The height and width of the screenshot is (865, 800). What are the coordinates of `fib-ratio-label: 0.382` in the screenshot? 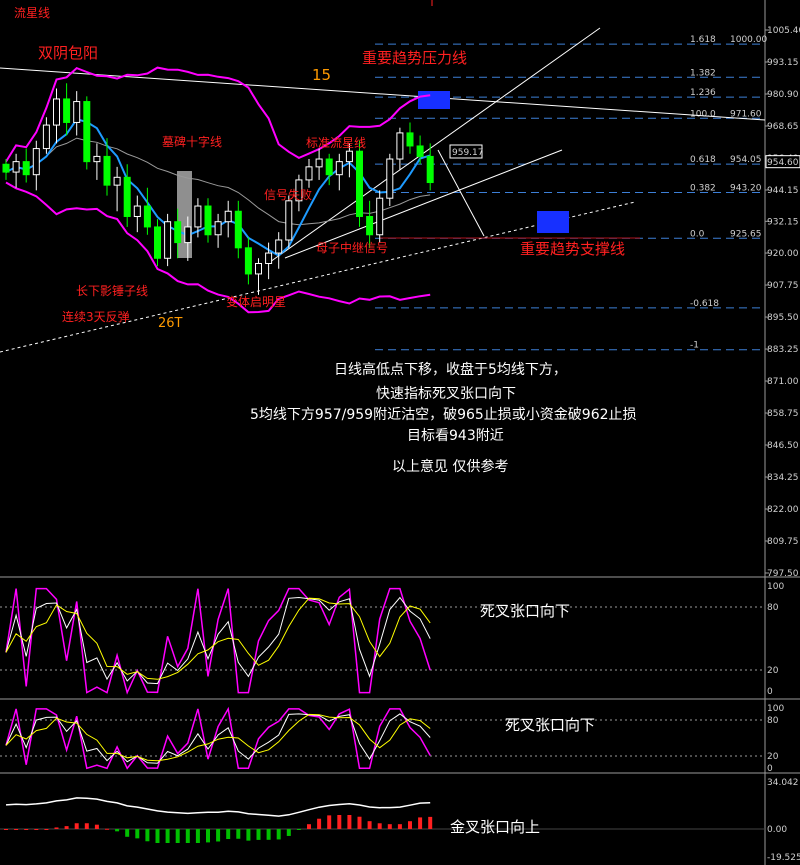 It's located at (703, 188).